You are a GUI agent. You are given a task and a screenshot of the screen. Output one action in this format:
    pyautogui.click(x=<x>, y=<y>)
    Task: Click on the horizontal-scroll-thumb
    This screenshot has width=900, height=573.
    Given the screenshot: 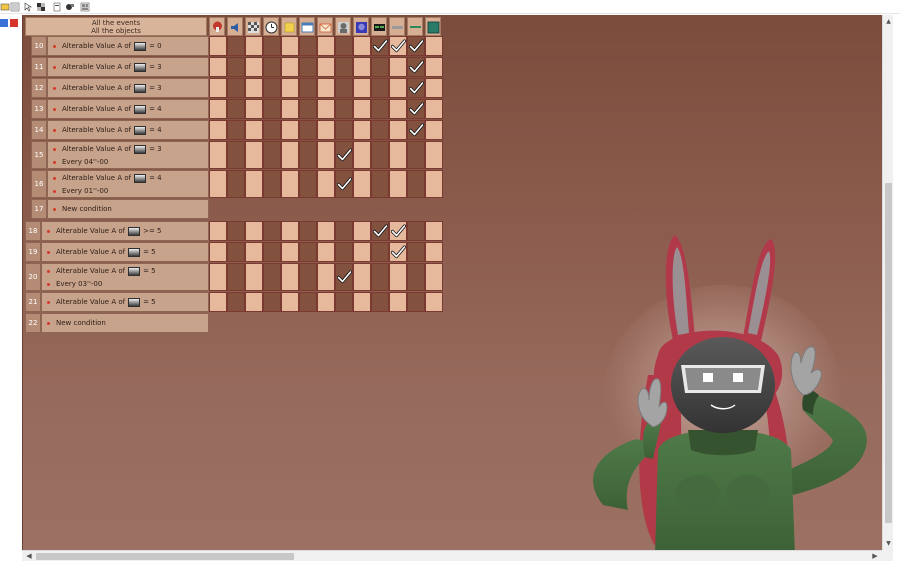 What is the action you would take?
    pyautogui.click(x=165, y=556)
    